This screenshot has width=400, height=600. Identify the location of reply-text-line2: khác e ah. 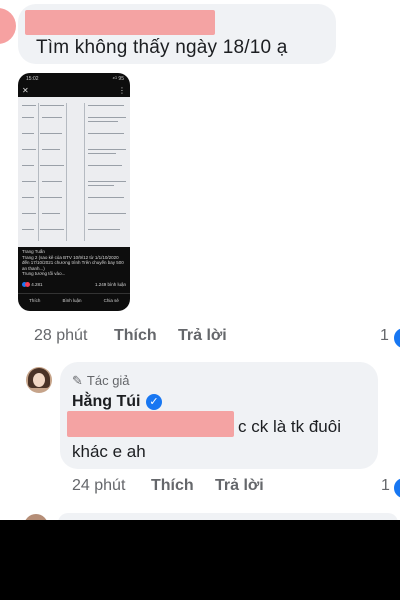
(109, 451).